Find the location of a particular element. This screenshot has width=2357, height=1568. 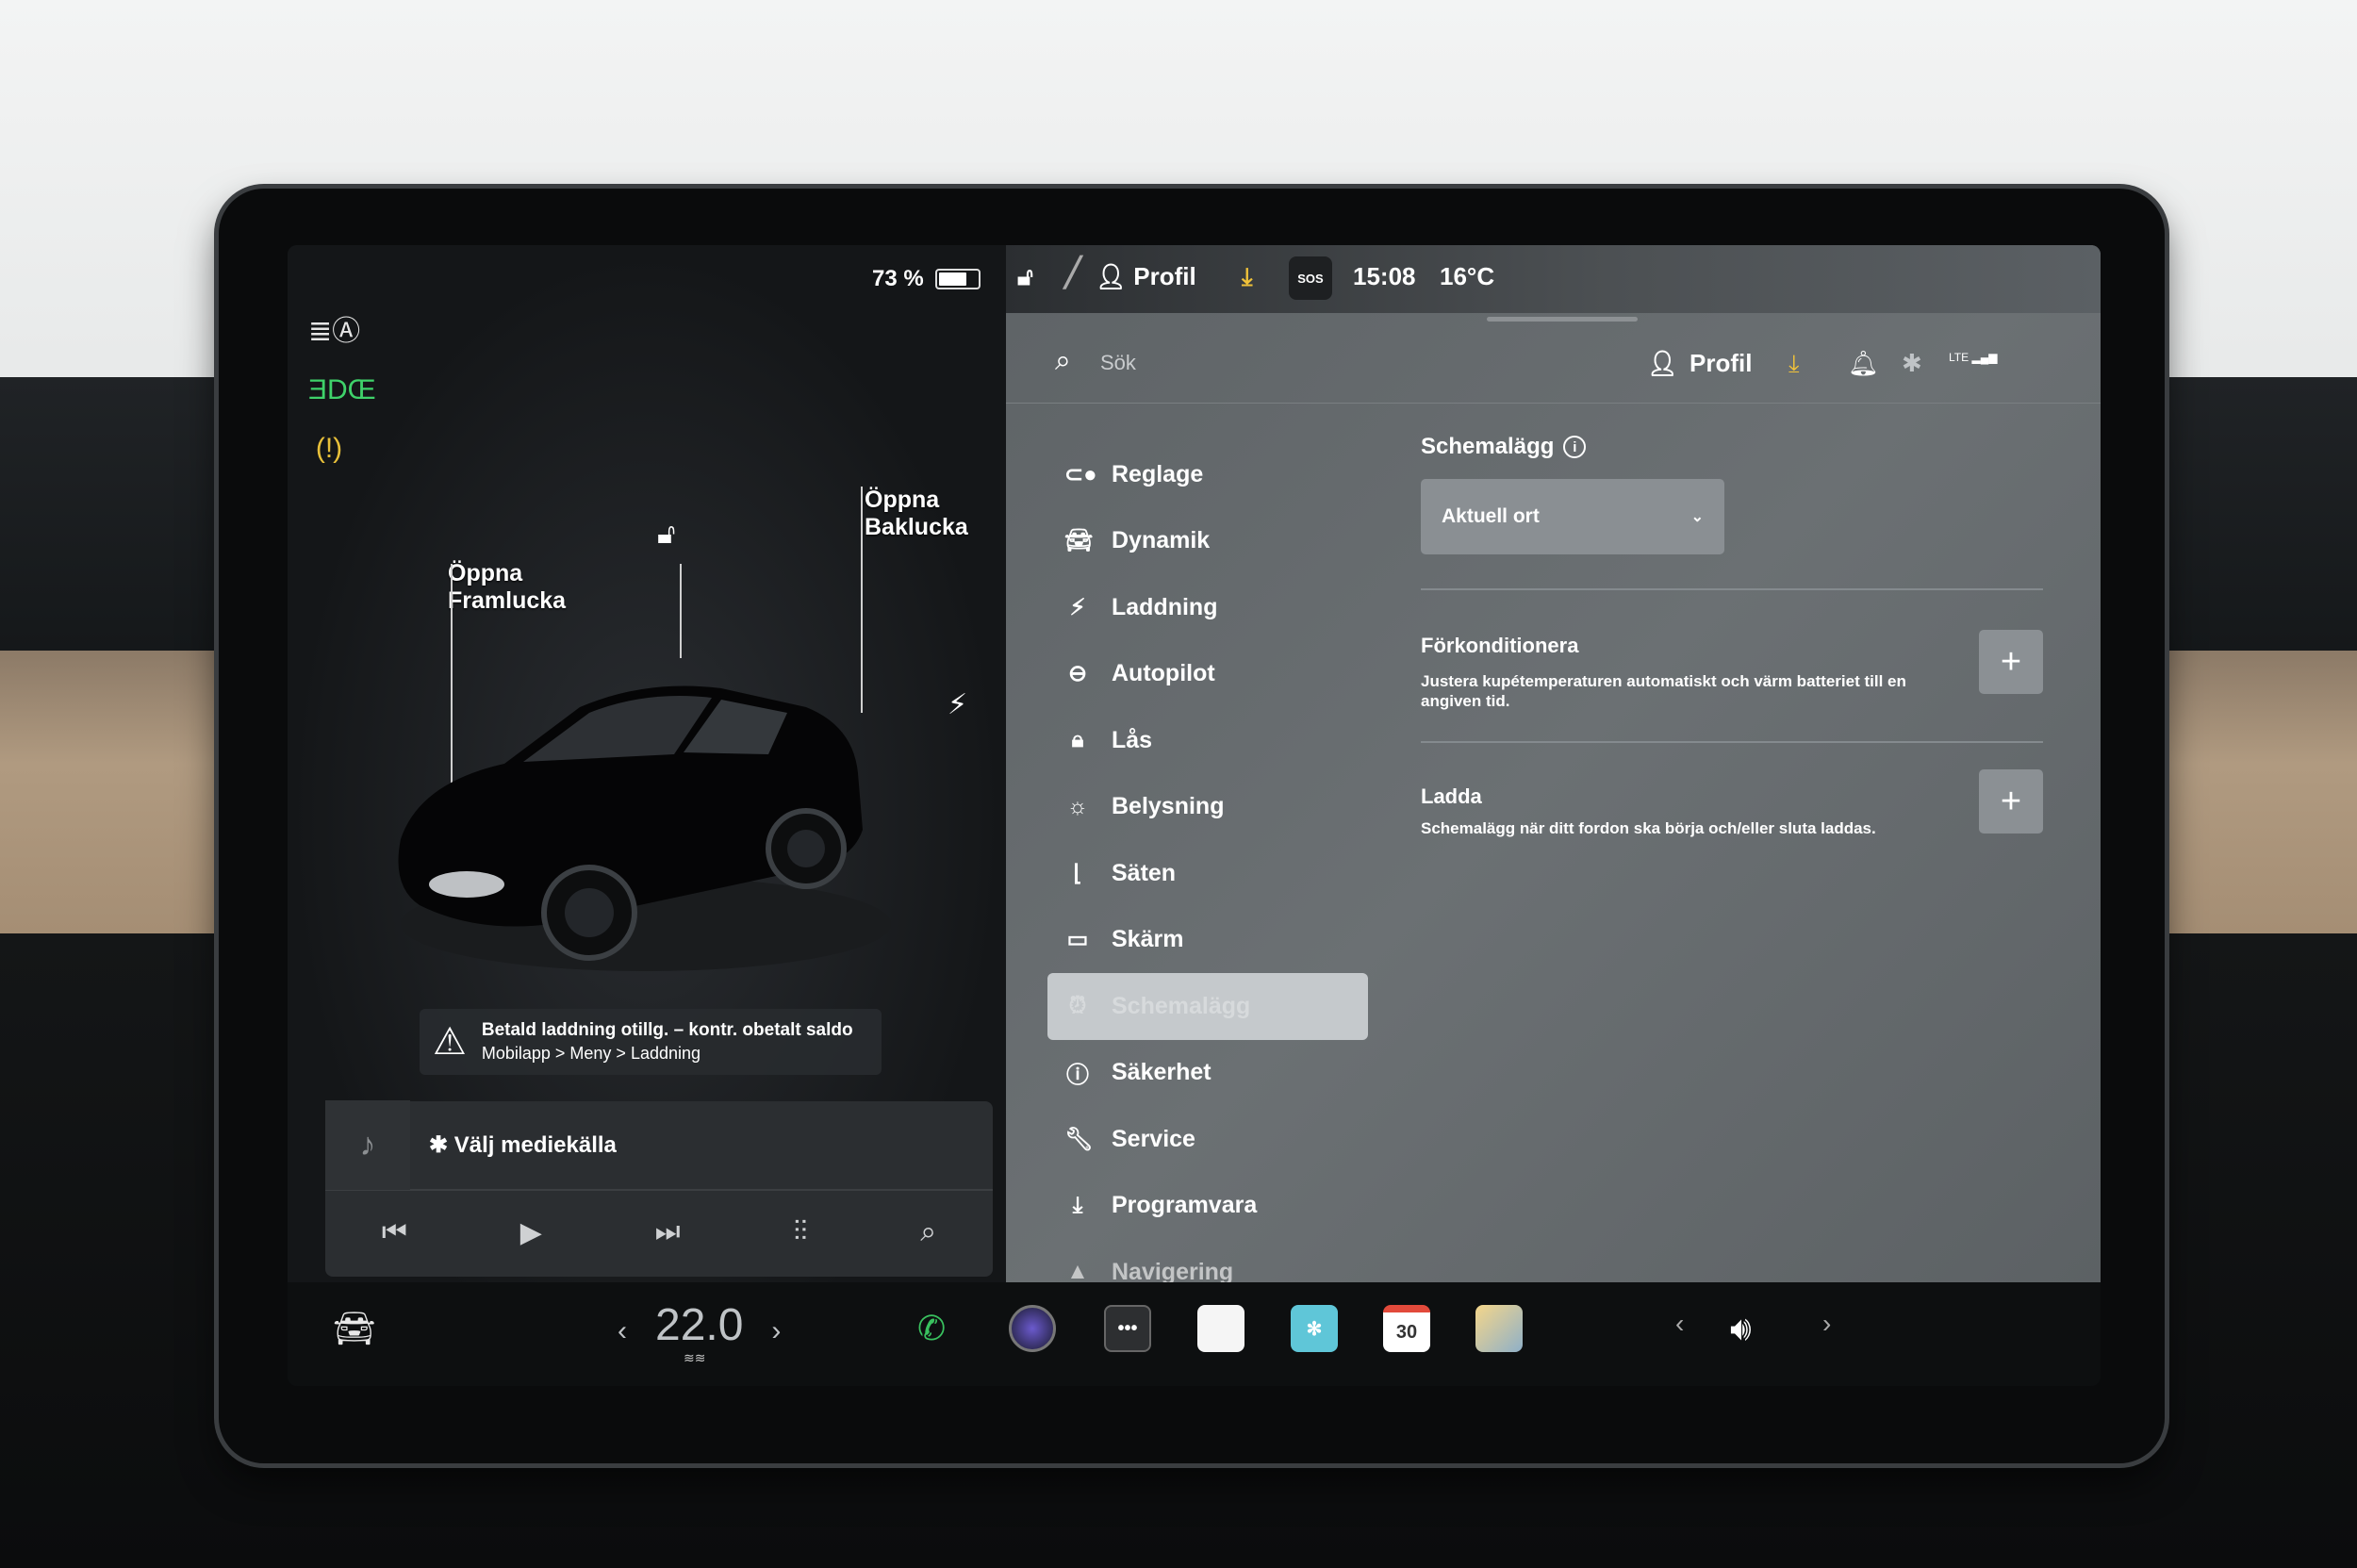

phone-icon: ✆ is located at coordinates (931, 1329).